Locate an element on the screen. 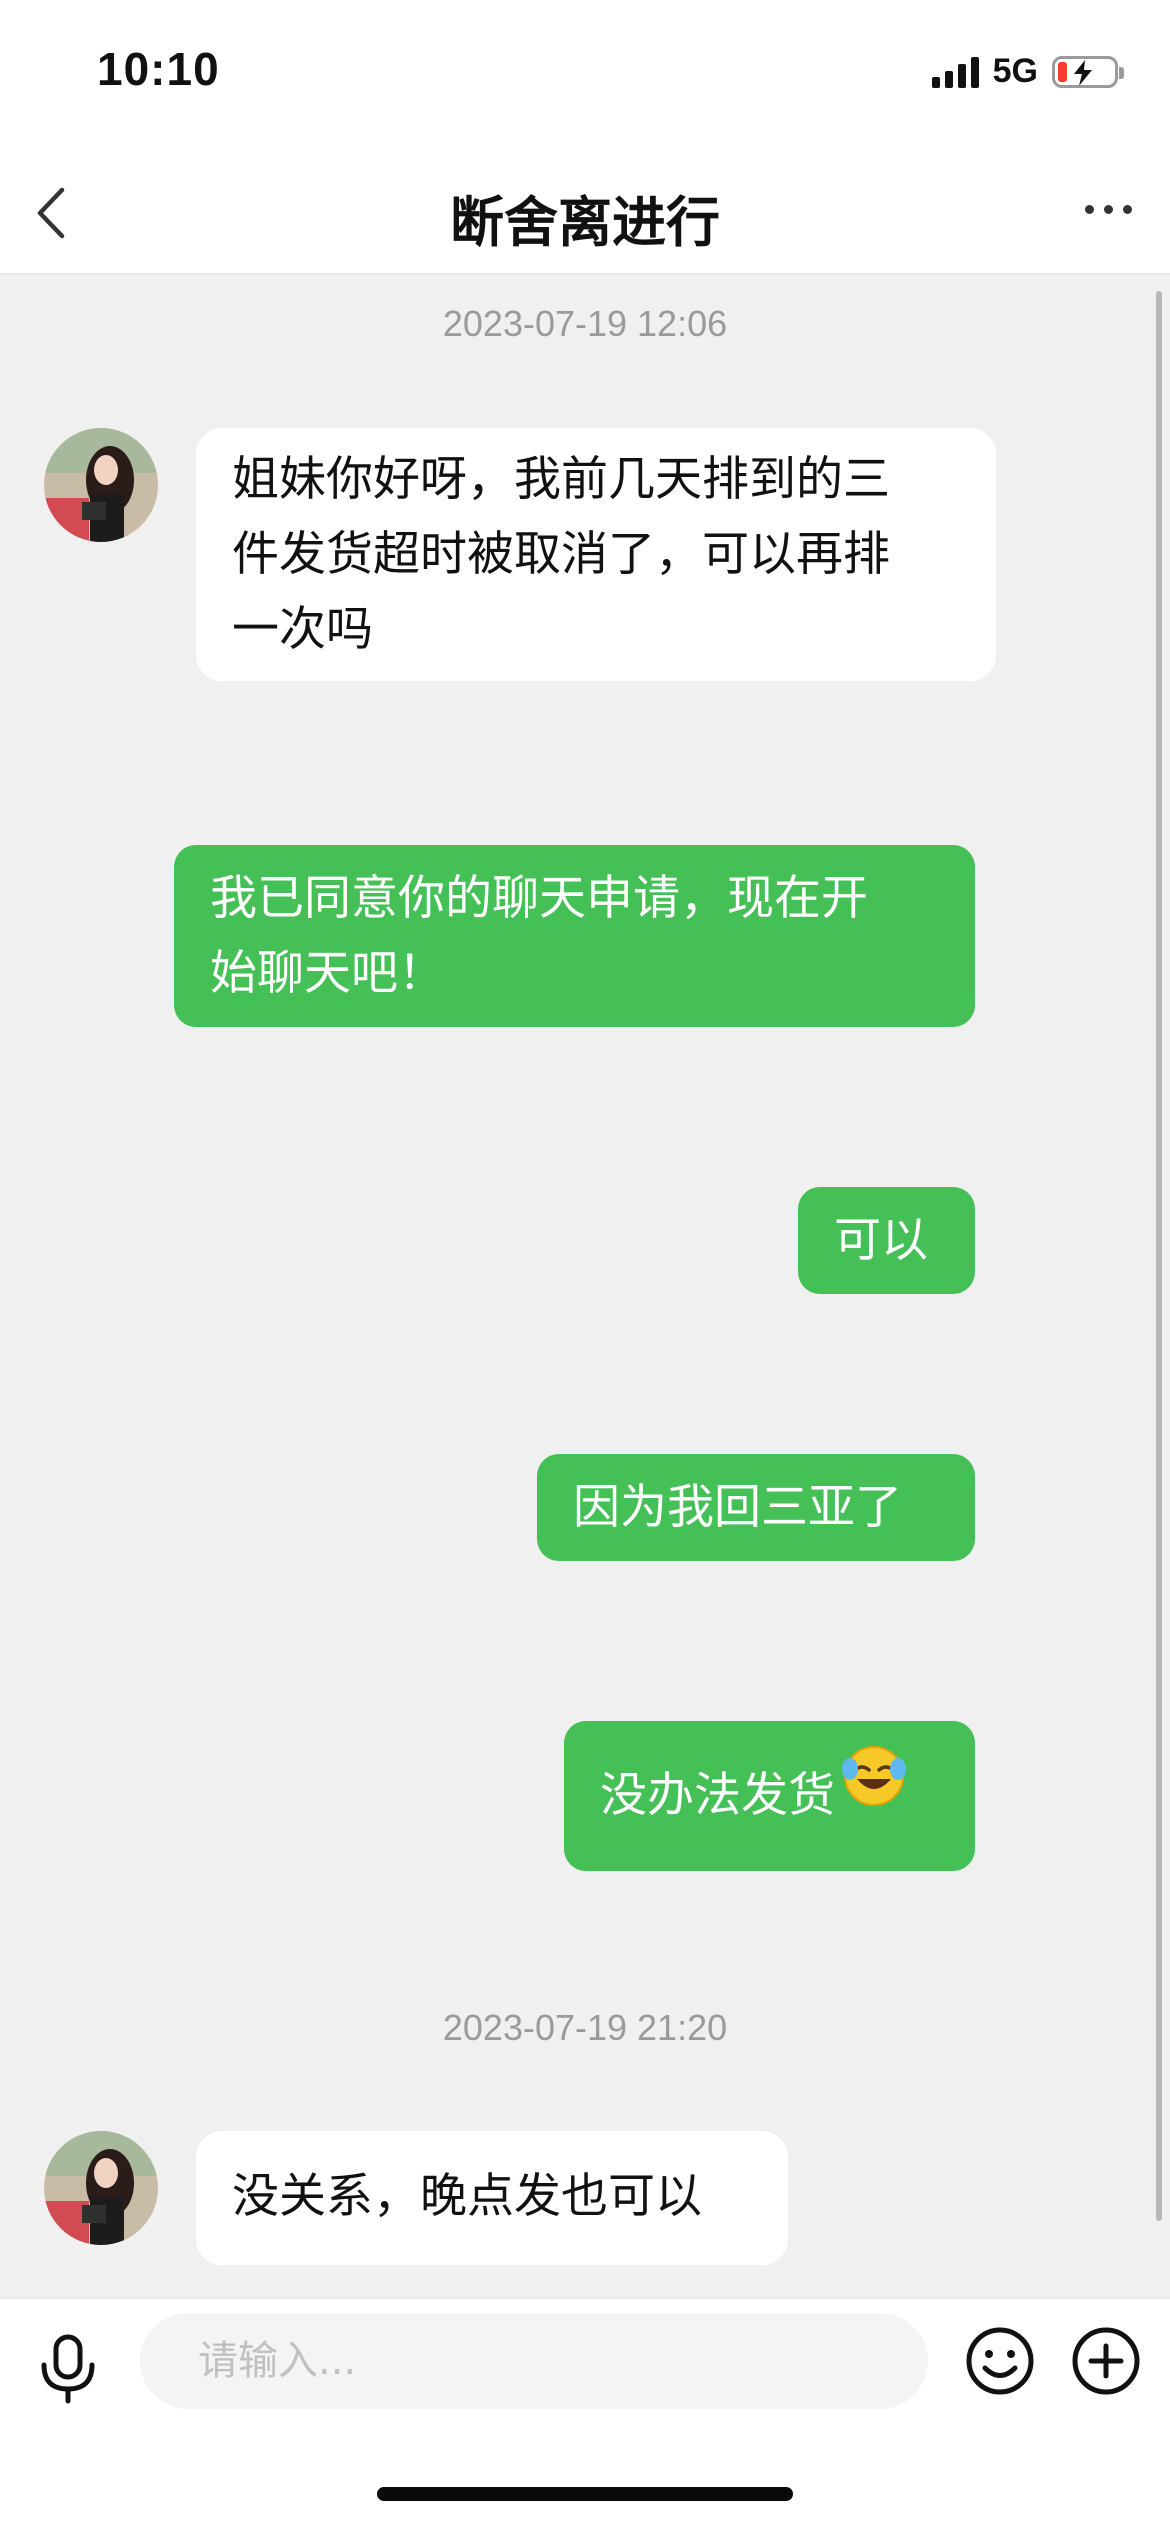 The width and height of the screenshot is (1170, 2533). laughing-crying-emoji-icon is located at coordinates (874, 1794).